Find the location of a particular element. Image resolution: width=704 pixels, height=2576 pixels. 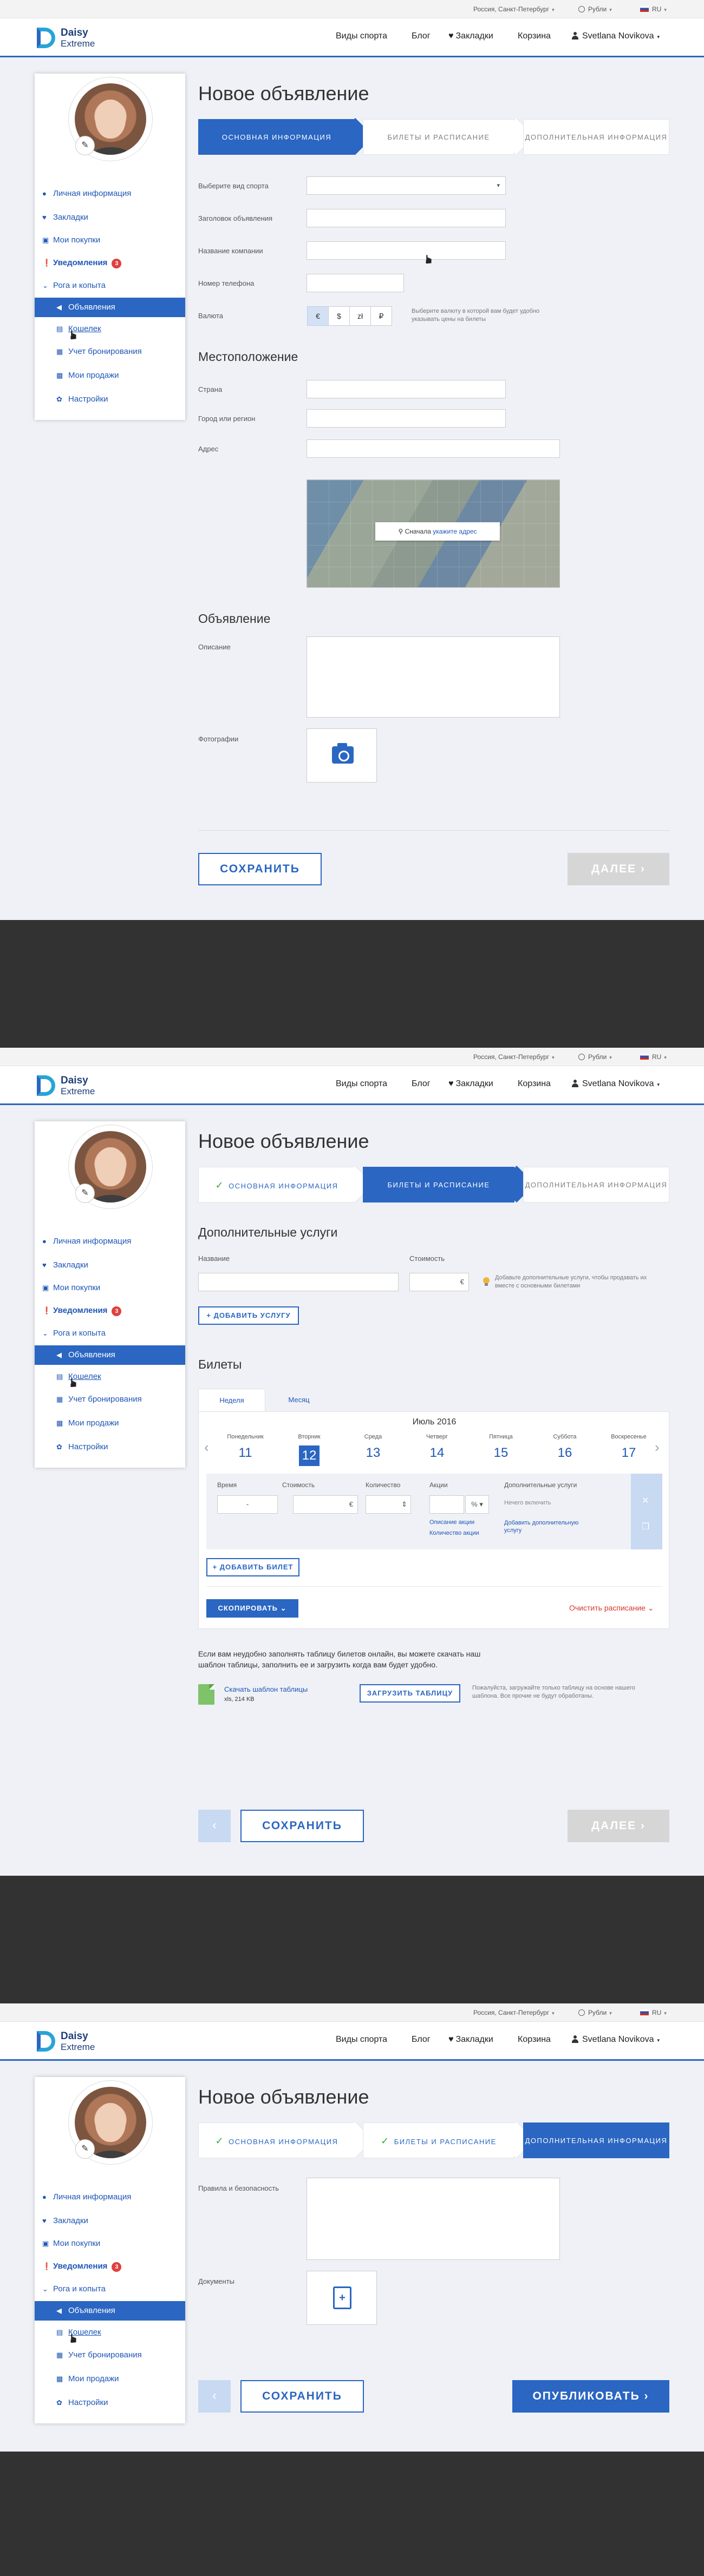

headline-input is located at coordinates (406, 218).